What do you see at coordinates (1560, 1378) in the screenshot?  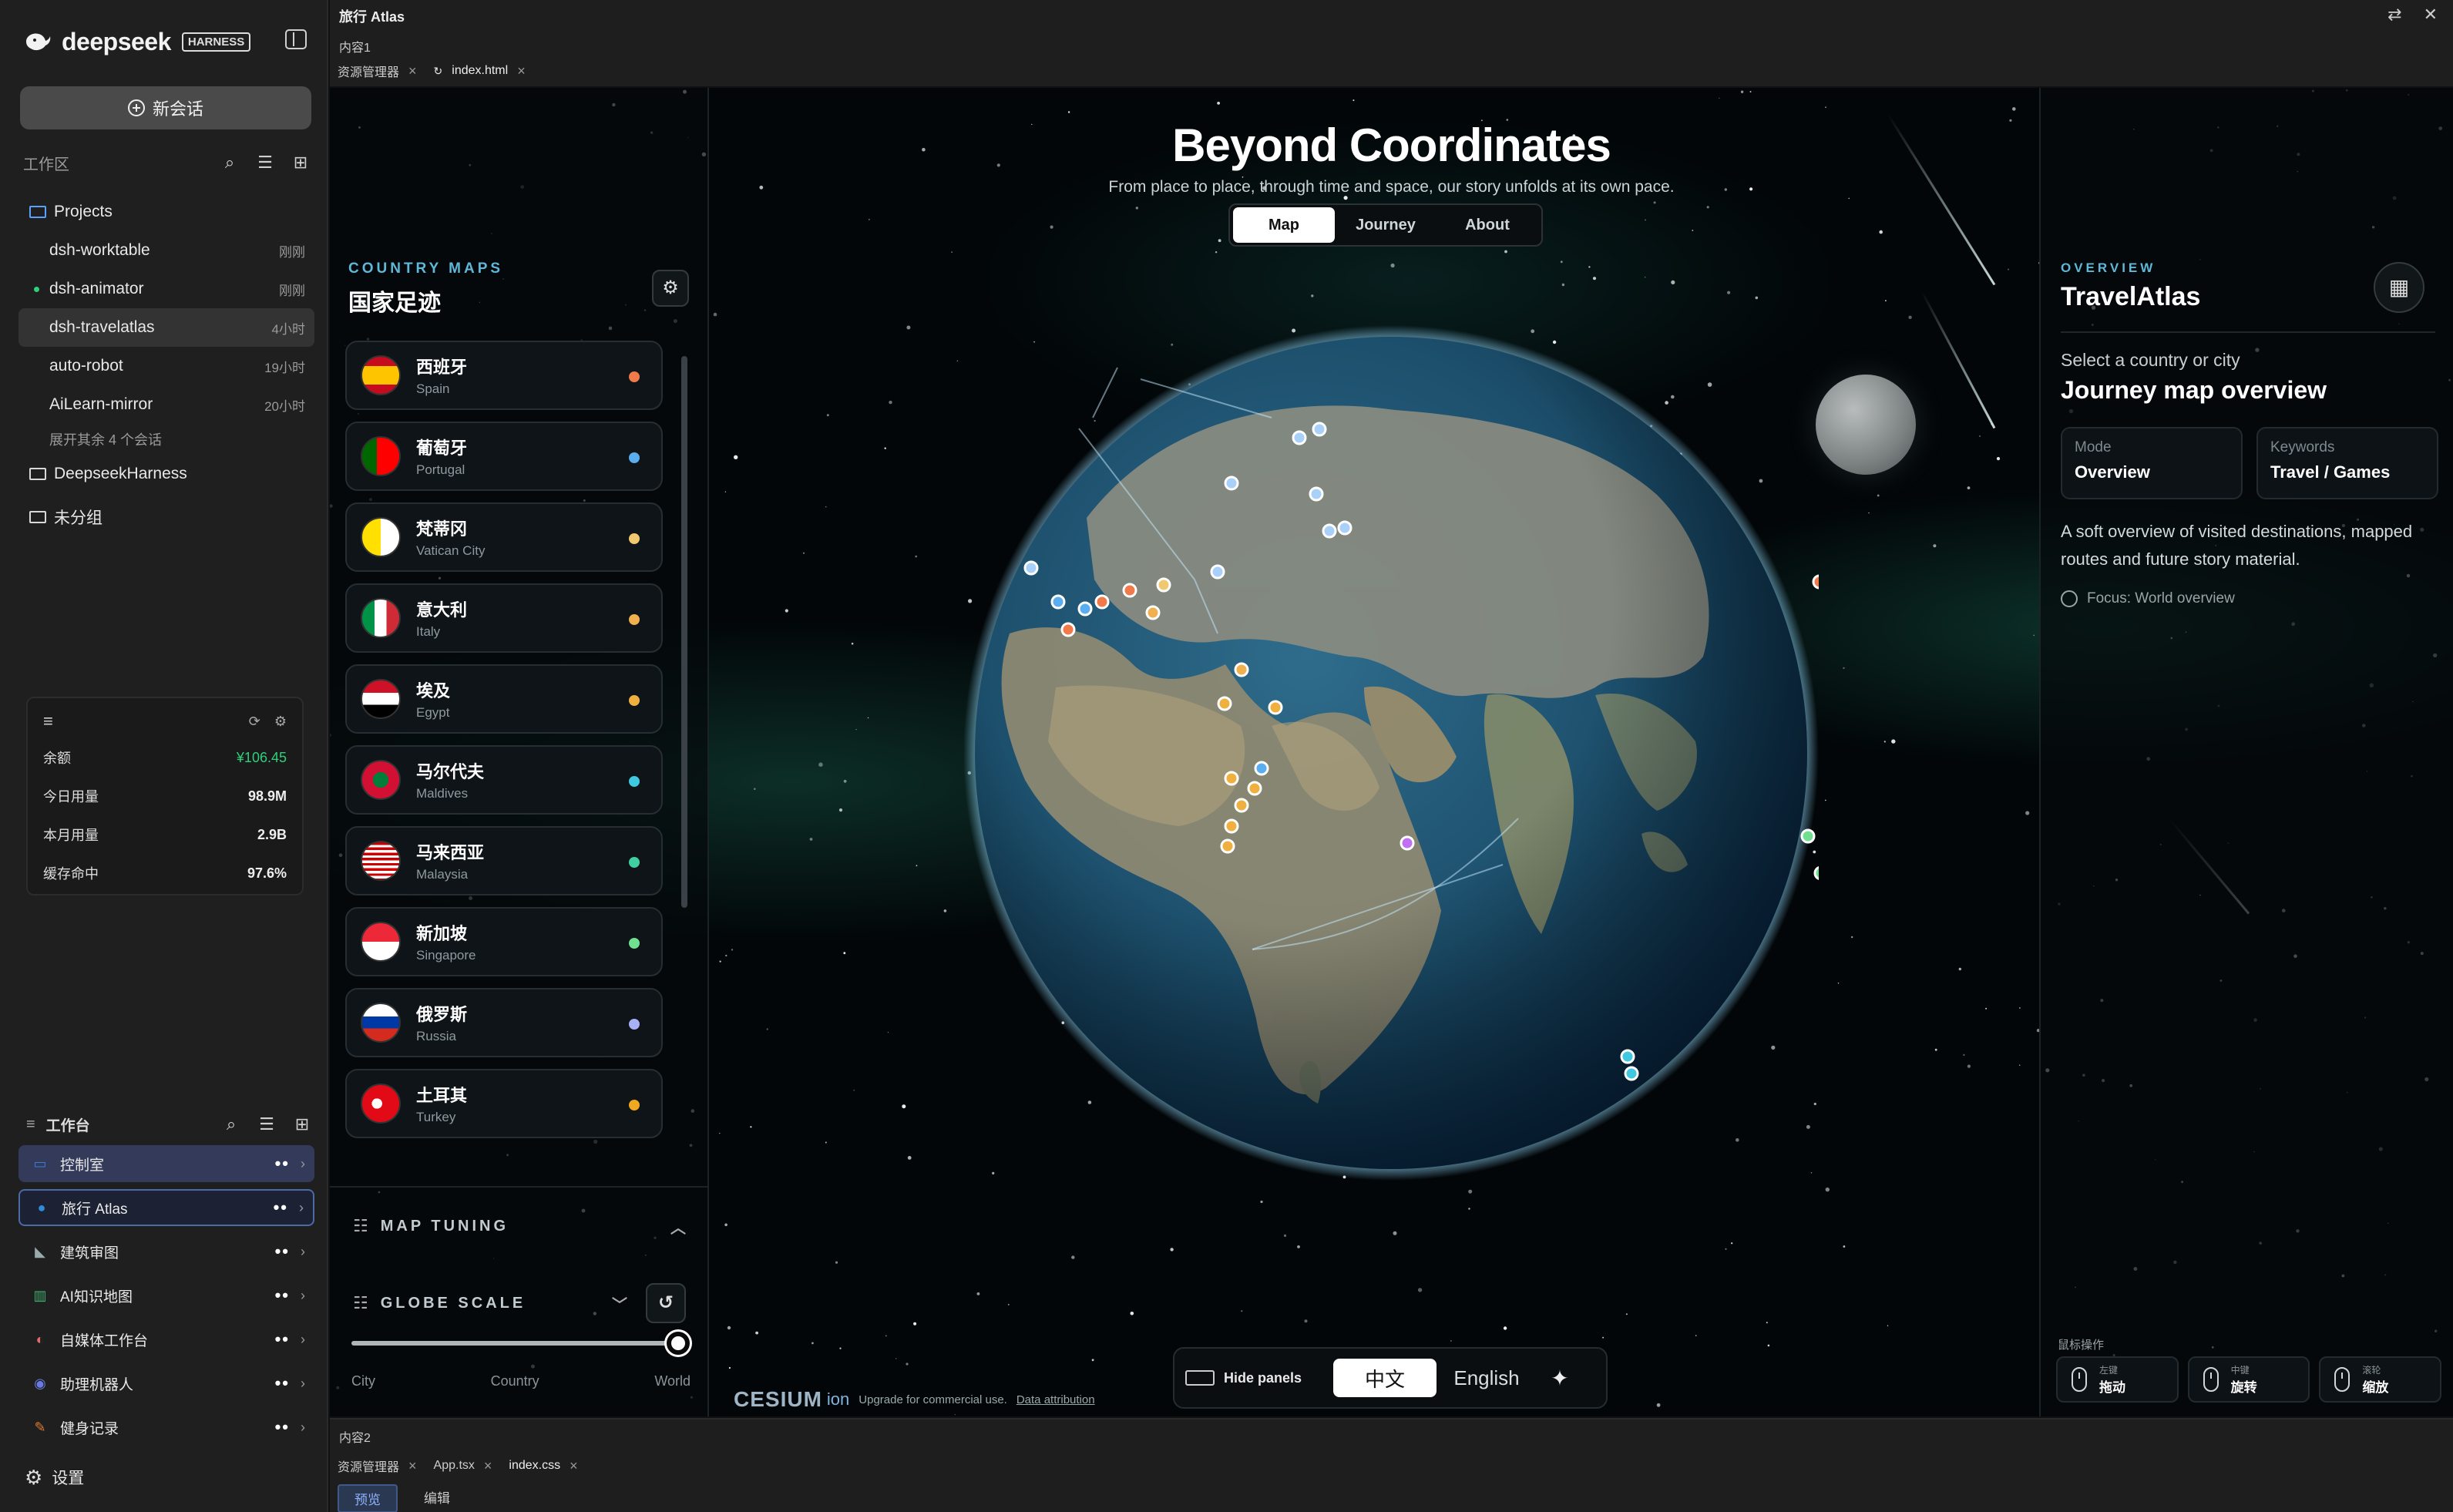 I see `sparkle-icon: ✦` at bounding box center [1560, 1378].